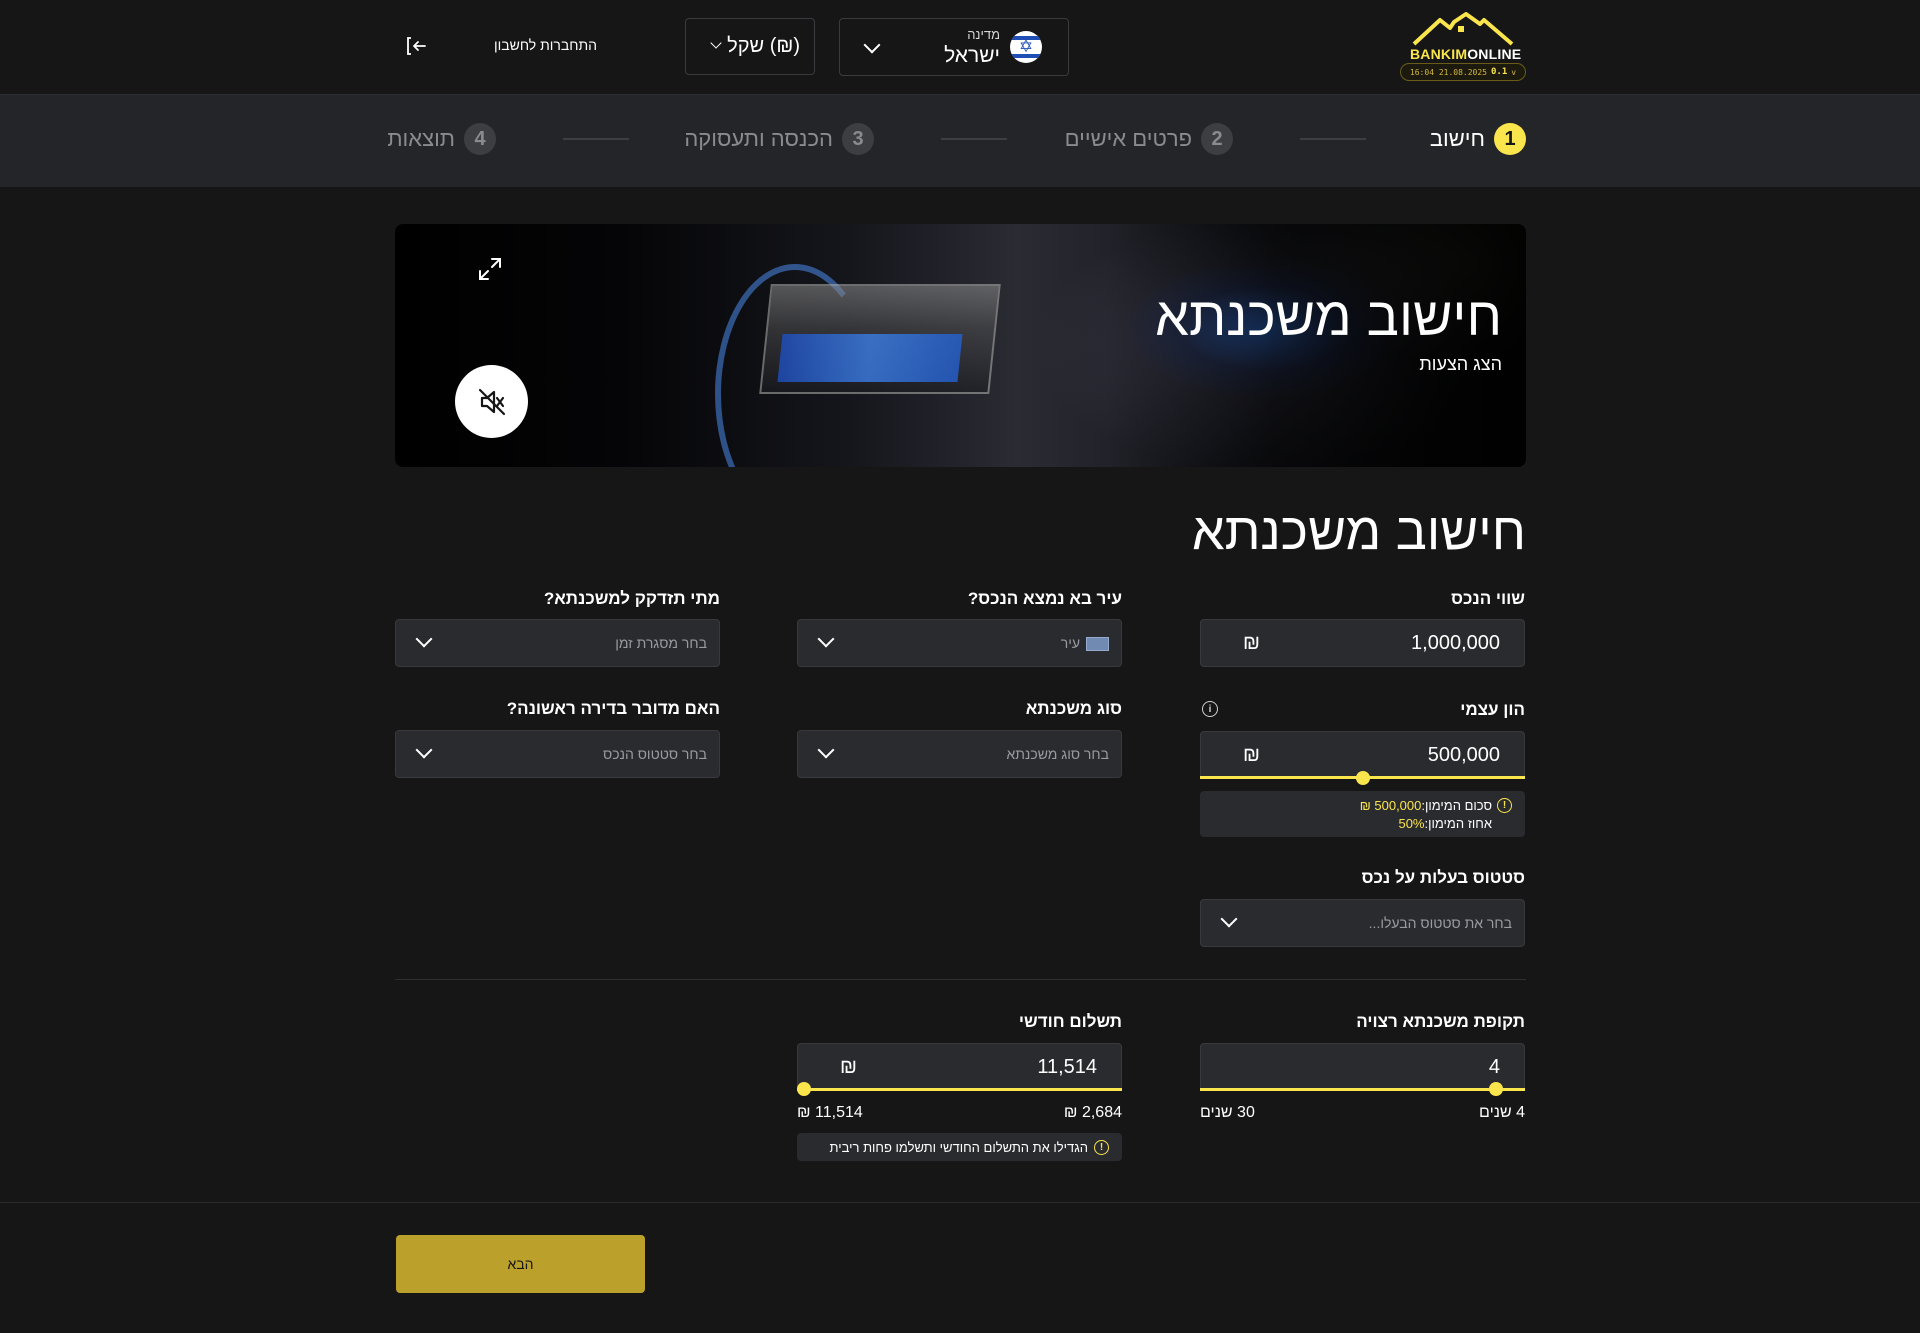  What do you see at coordinates (1092, 1112) in the screenshot?
I see `payment-min-label: 2,684 ₪` at bounding box center [1092, 1112].